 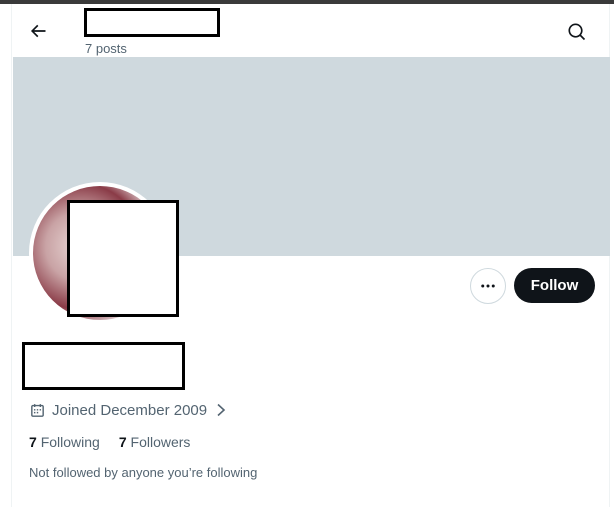 I want to click on redacted-display-name, so click(x=103, y=366).